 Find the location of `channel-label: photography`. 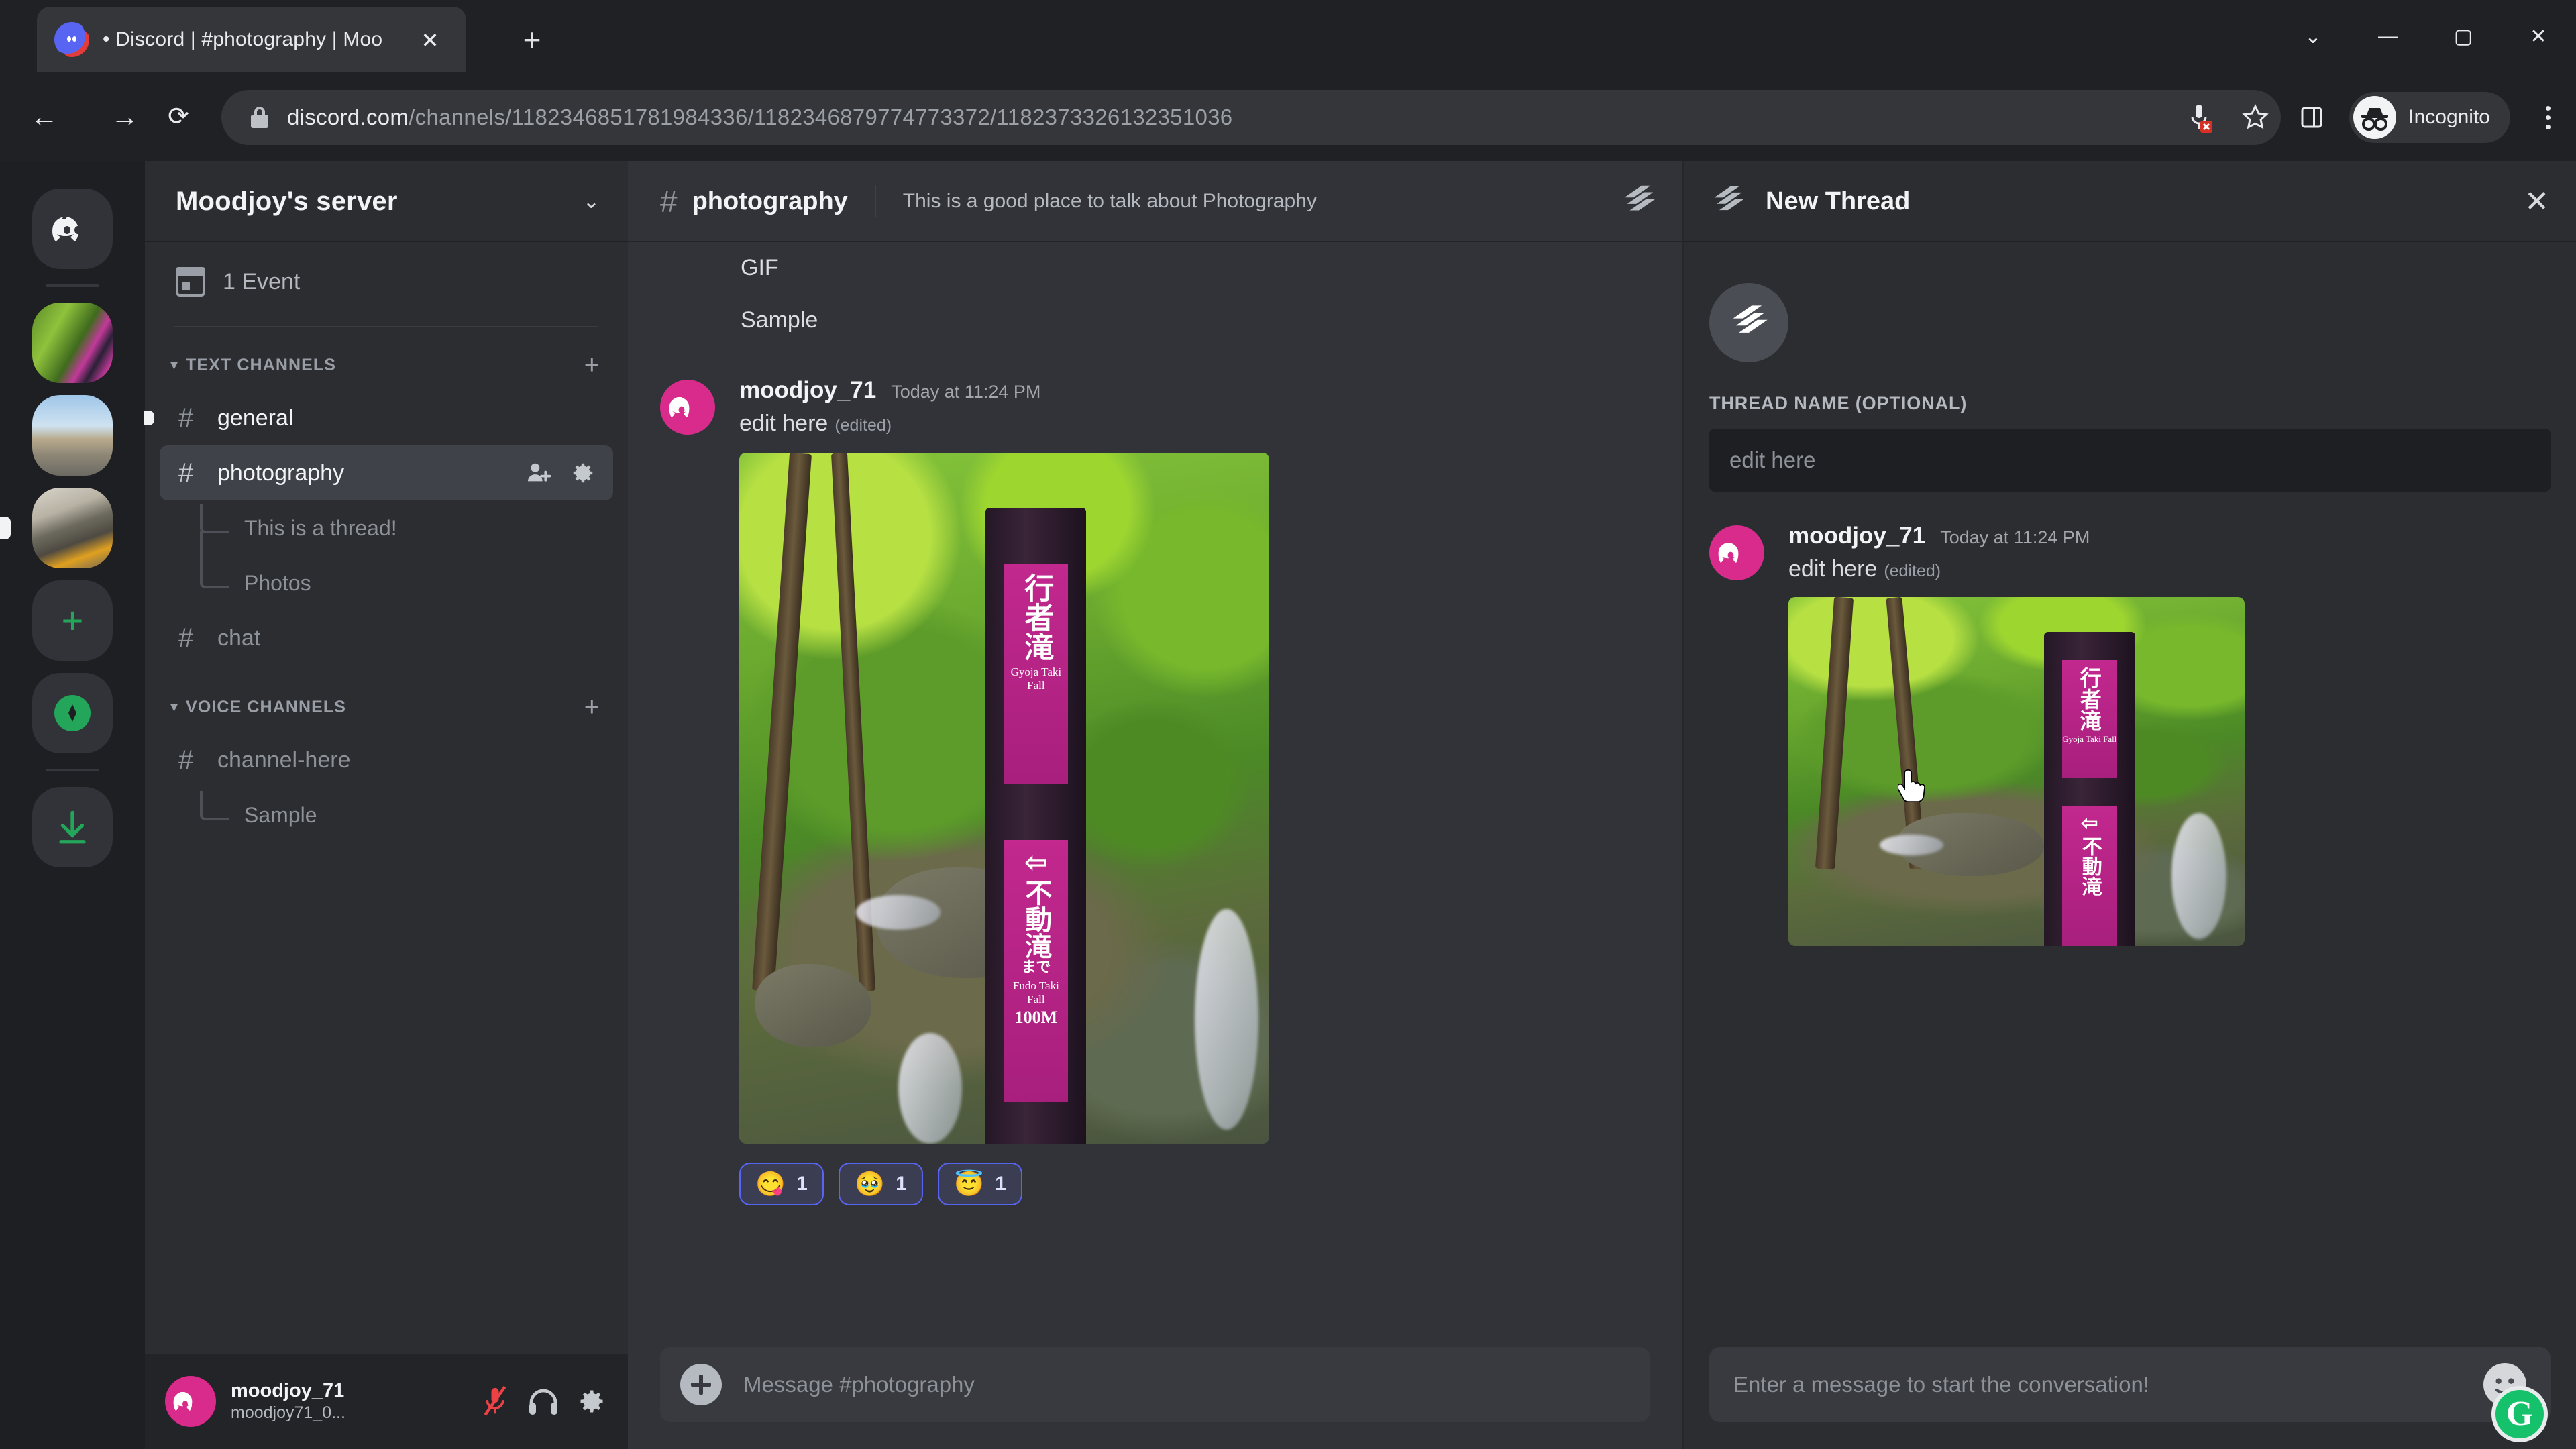

channel-label: photography is located at coordinates (281, 473).